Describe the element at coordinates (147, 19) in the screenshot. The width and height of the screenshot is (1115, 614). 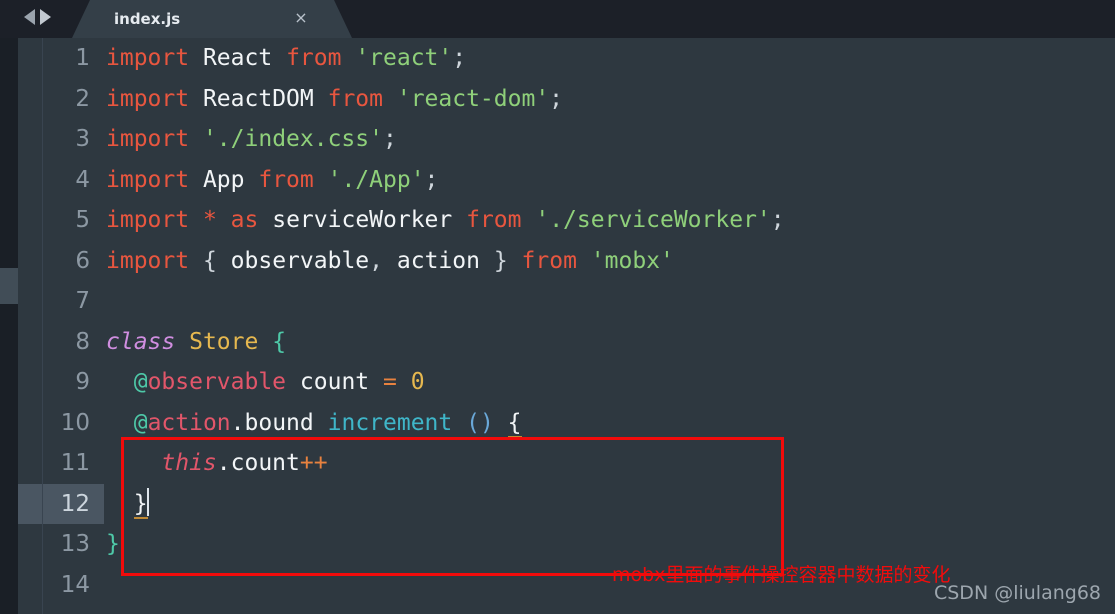
I see `tab-title: index.js` at that location.